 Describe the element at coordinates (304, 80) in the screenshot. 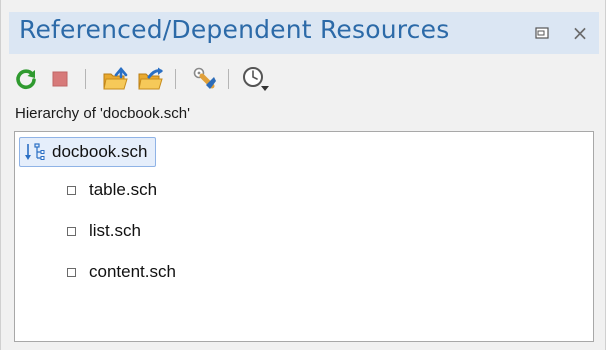

I see `toolbar` at that location.